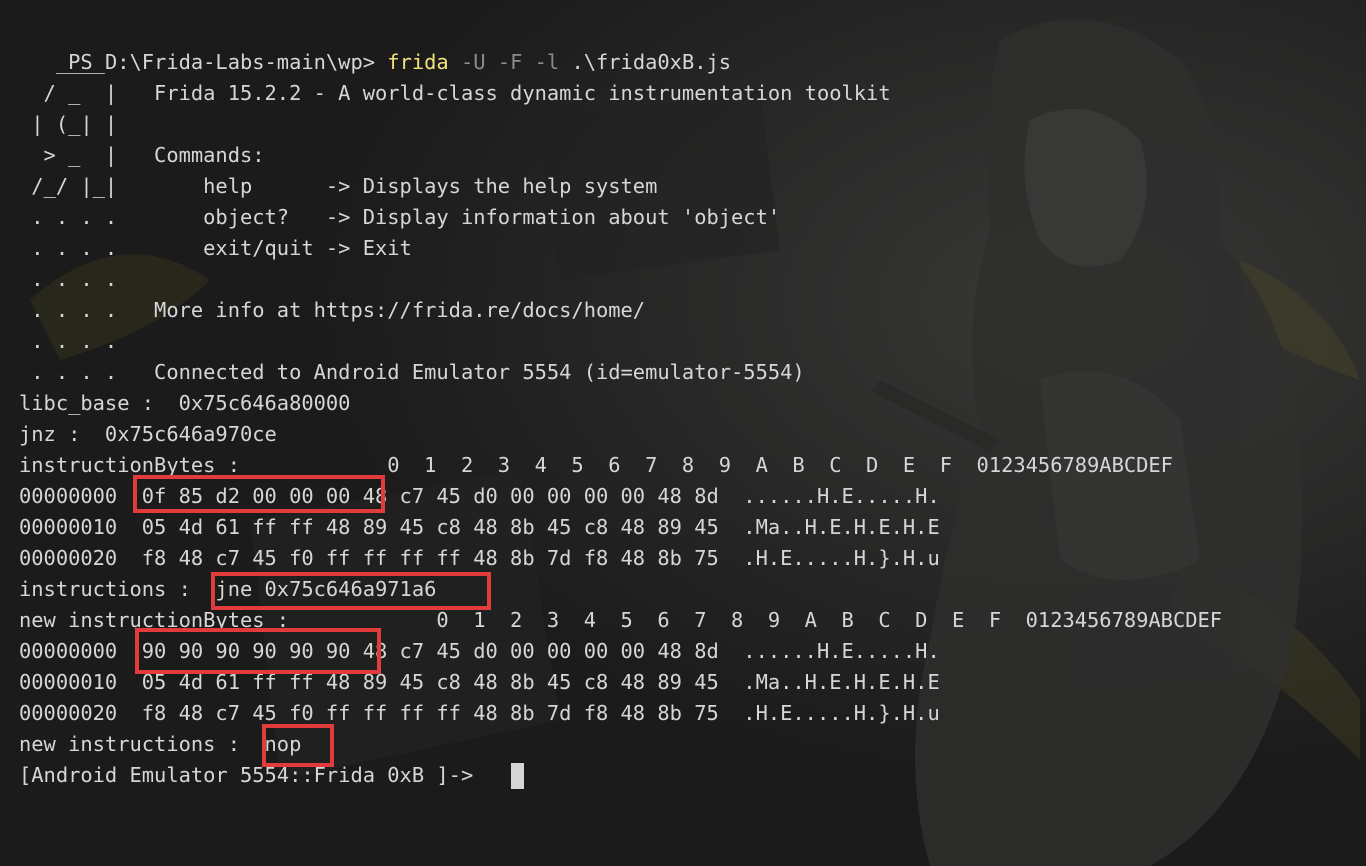  What do you see at coordinates (258, 651) in the screenshot?
I see `highlight-patched-bytes` at bounding box center [258, 651].